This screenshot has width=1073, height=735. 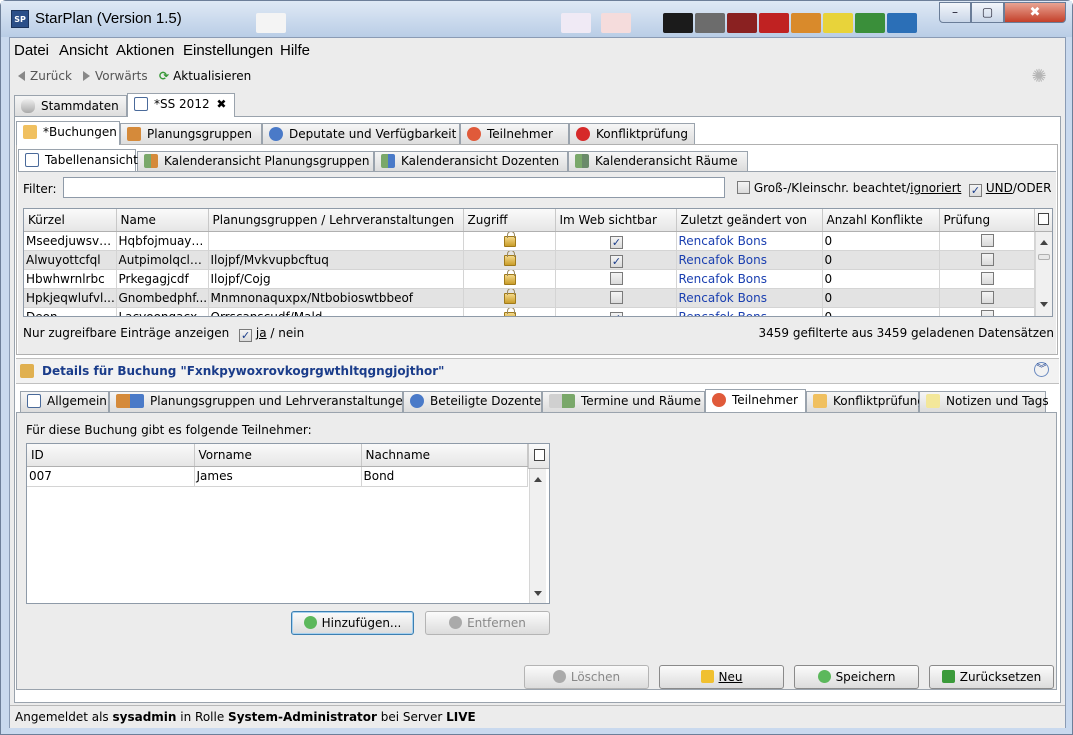 What do you see at coordinates (765, 400) in the screenshot?
I see `tab-detail-teilnehmer-label: Teilnehmer` at bounding box center [765, 400].